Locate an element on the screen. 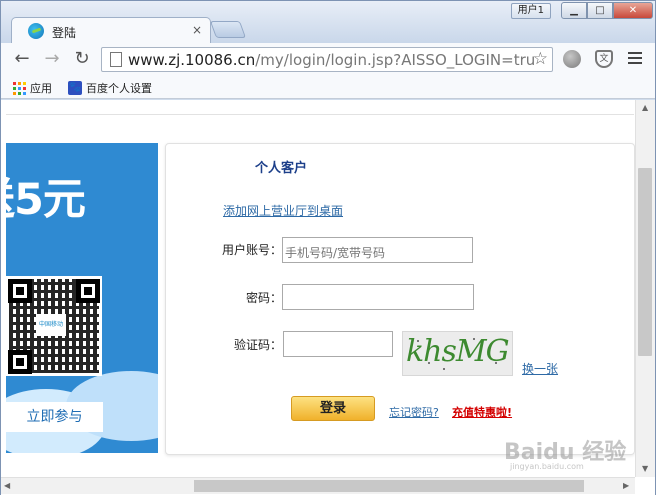 The height and width of the screenshot is (495, 656). vertical-scroll-thumb is located at coordinates (645, 262).